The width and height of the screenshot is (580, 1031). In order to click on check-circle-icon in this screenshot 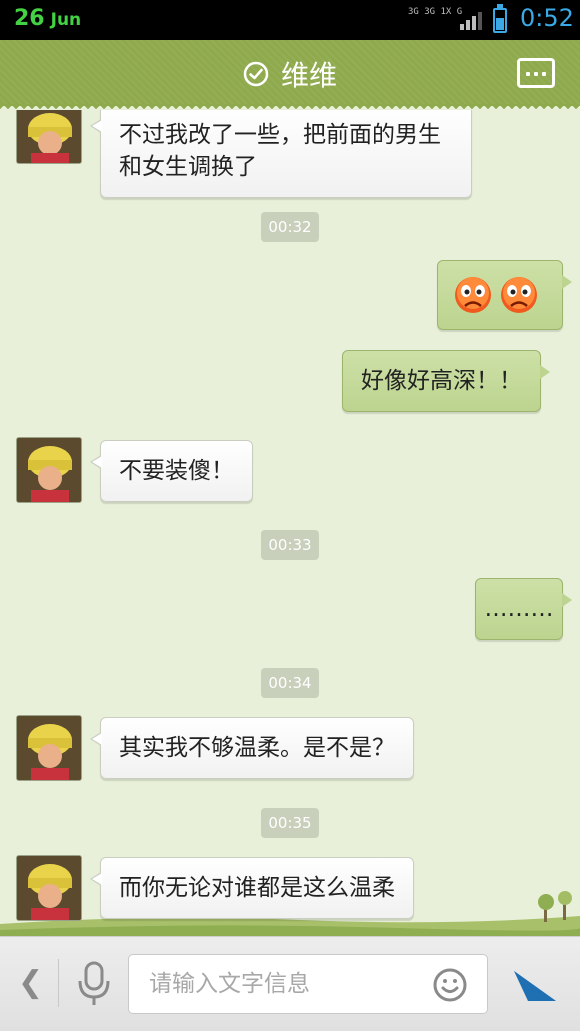, I will do `click(256, 74)`.